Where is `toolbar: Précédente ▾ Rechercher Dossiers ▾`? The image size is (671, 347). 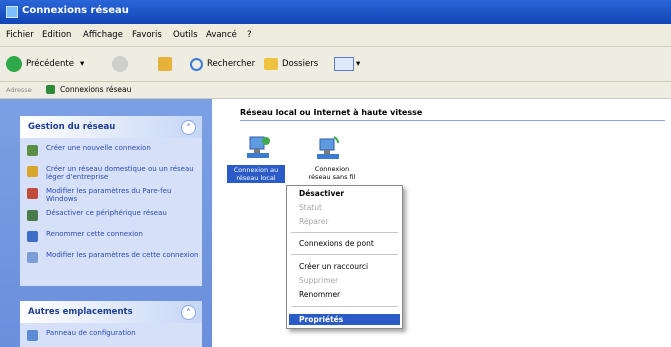 toolbar: Précédente ▾ Rechercher Dossiers ▾ is located at coordinates (335, 64).